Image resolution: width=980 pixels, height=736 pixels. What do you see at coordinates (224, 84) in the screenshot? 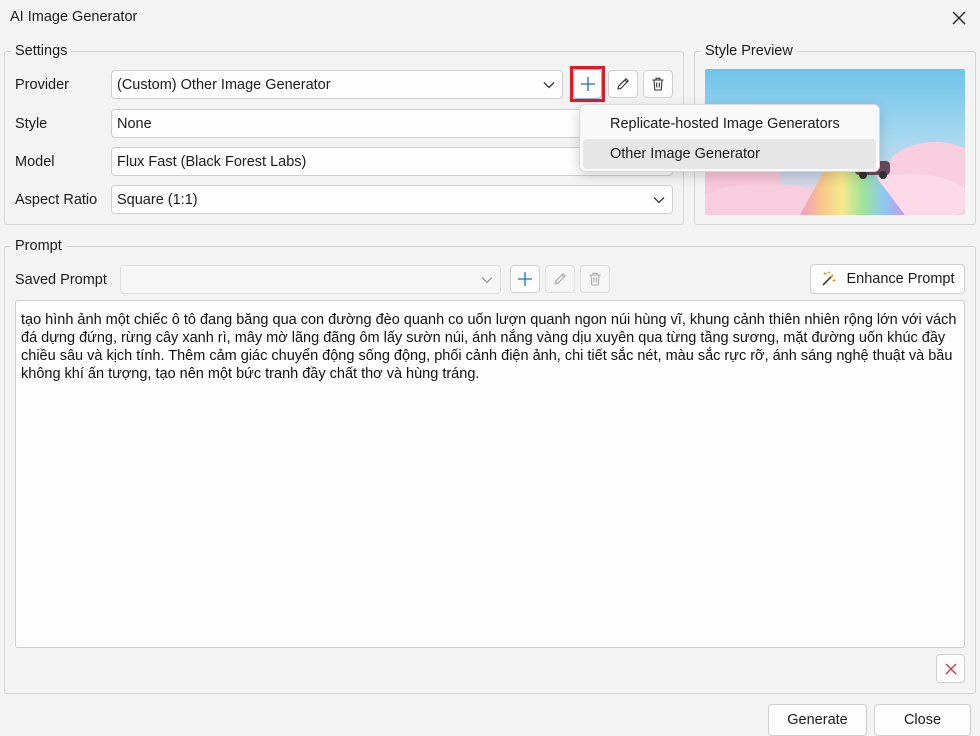
I see `provider-value: (Custom) Other Image Generator` at bounding box center [224, 84].